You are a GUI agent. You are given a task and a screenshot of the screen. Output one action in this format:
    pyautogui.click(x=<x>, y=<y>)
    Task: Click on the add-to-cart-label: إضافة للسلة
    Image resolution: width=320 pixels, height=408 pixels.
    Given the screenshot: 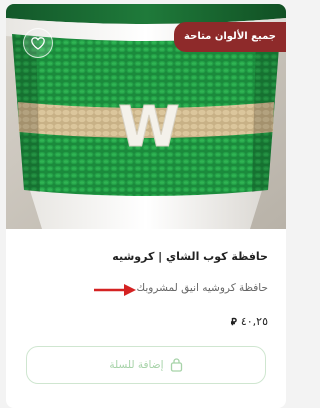 What is the action you would take?
    pyautogui.click(x=136, y=365)
    